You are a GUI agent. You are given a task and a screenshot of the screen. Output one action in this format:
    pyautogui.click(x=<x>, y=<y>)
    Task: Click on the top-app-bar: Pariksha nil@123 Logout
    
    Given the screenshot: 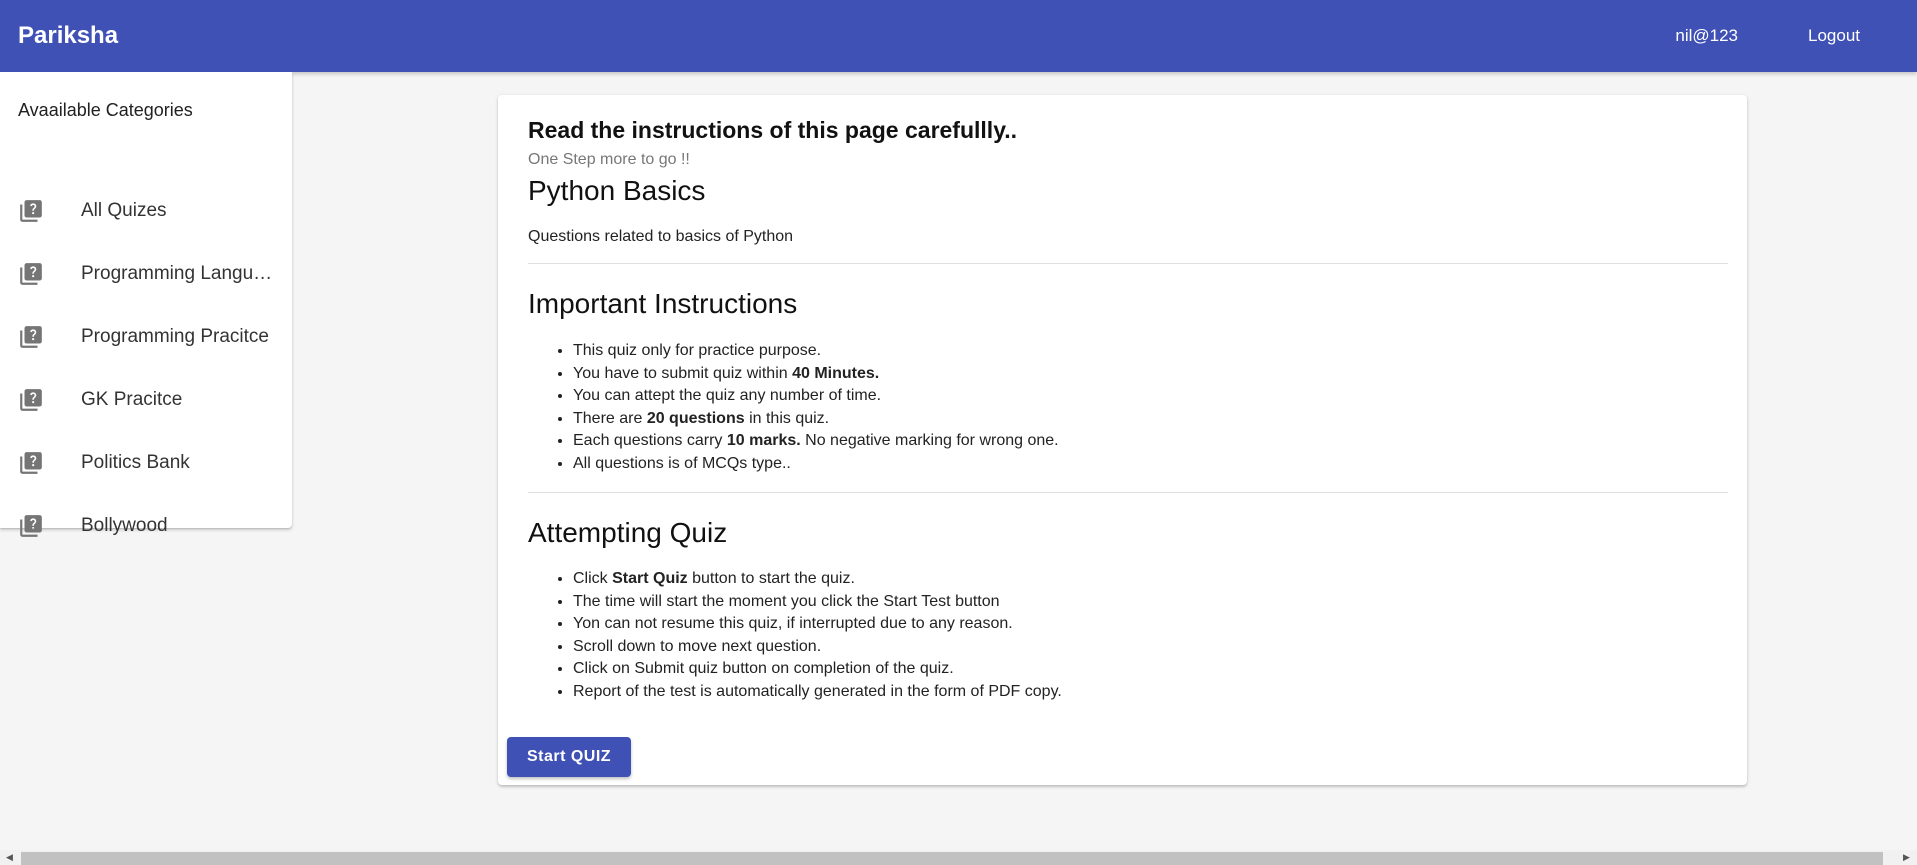 What is the action you would take?
    pyautogui.click(x=958, y=36)
    